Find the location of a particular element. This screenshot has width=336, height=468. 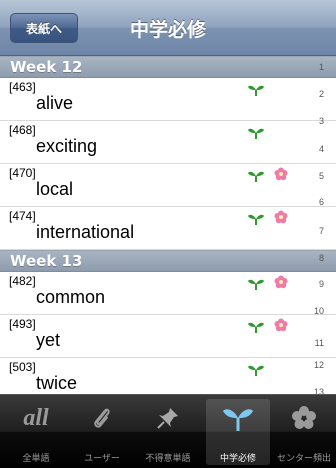

word-row: [470] local is located at coordinates (168, 185).